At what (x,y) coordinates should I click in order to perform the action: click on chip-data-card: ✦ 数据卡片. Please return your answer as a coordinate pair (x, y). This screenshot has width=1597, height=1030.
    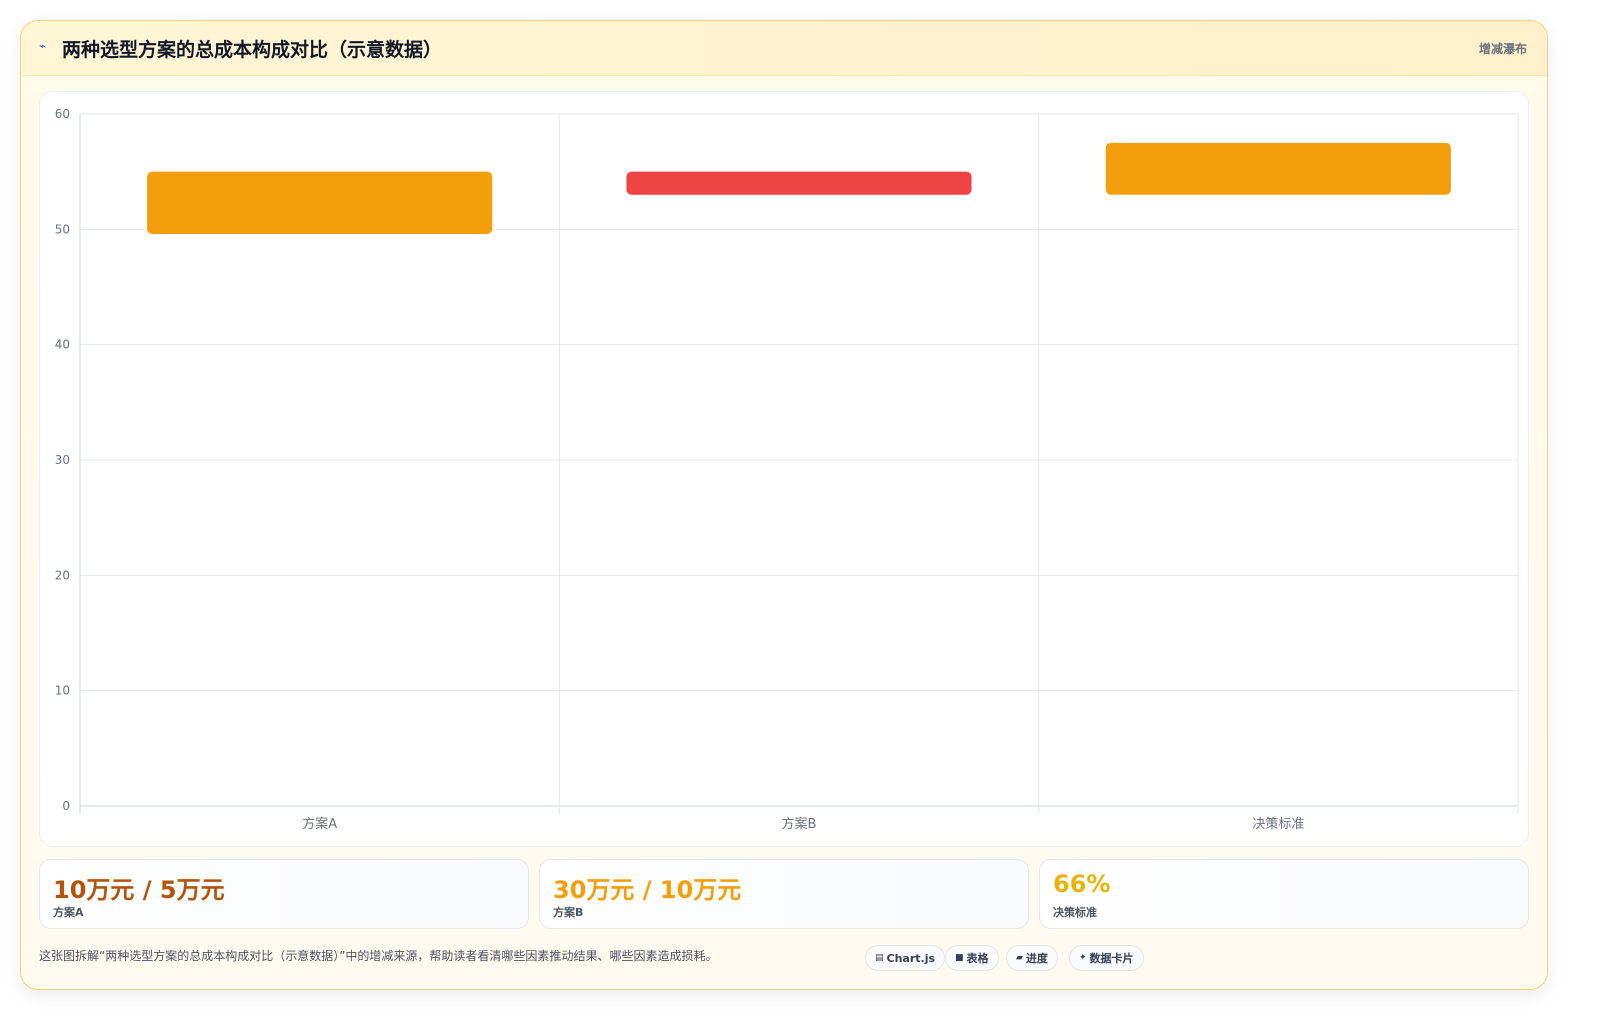
    Looking at the image, I should click on (1106, 958).